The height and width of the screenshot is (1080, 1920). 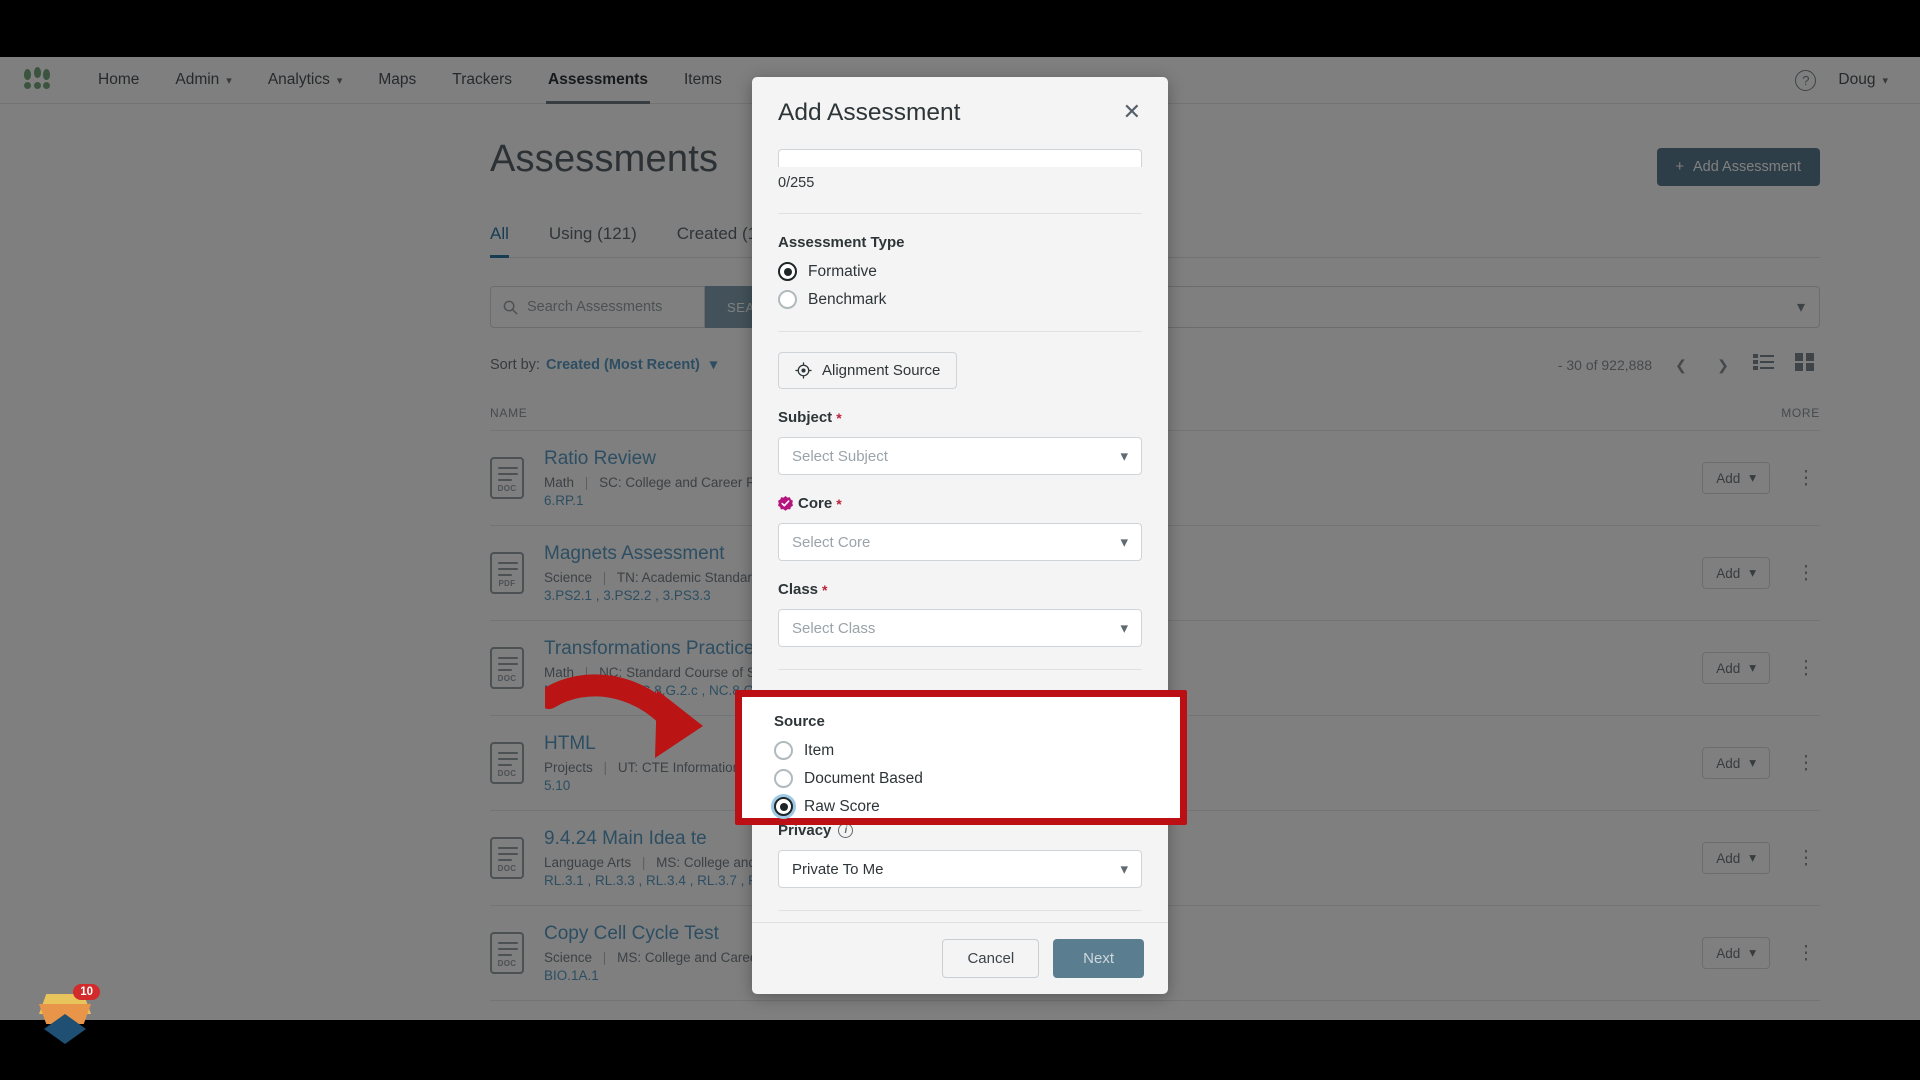 What do you see at coordinates (805, 417) in the screenshot?
I see `subject-label-text: Subject` at bounding box center [805, 417].